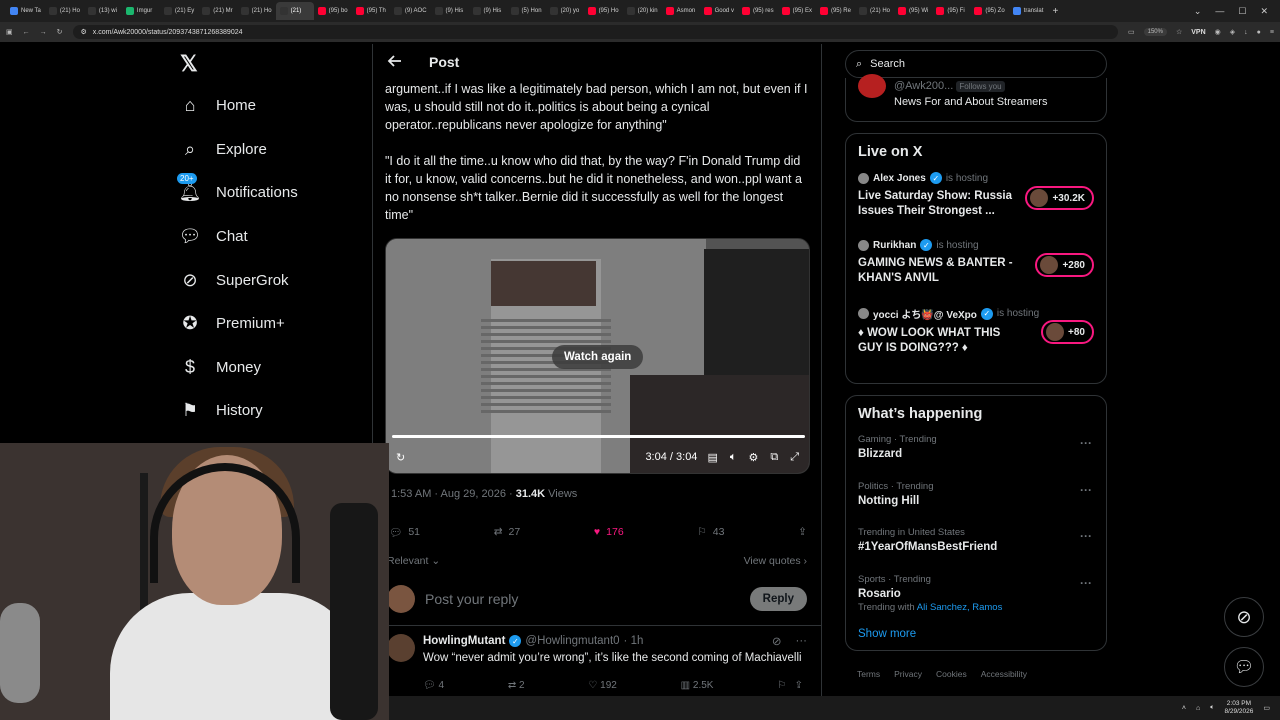  Describe the element at coordinates (453, 494) in the screenshot. I see `post-time: 1:53 AM · Aug 29, 2026 ·` at that location.